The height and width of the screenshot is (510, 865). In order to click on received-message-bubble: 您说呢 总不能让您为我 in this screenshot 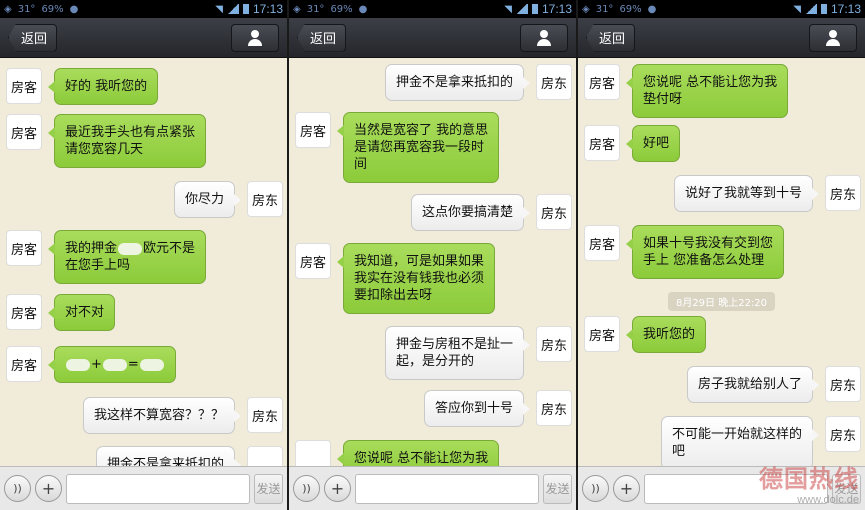, I will do `click(418, 453)`.